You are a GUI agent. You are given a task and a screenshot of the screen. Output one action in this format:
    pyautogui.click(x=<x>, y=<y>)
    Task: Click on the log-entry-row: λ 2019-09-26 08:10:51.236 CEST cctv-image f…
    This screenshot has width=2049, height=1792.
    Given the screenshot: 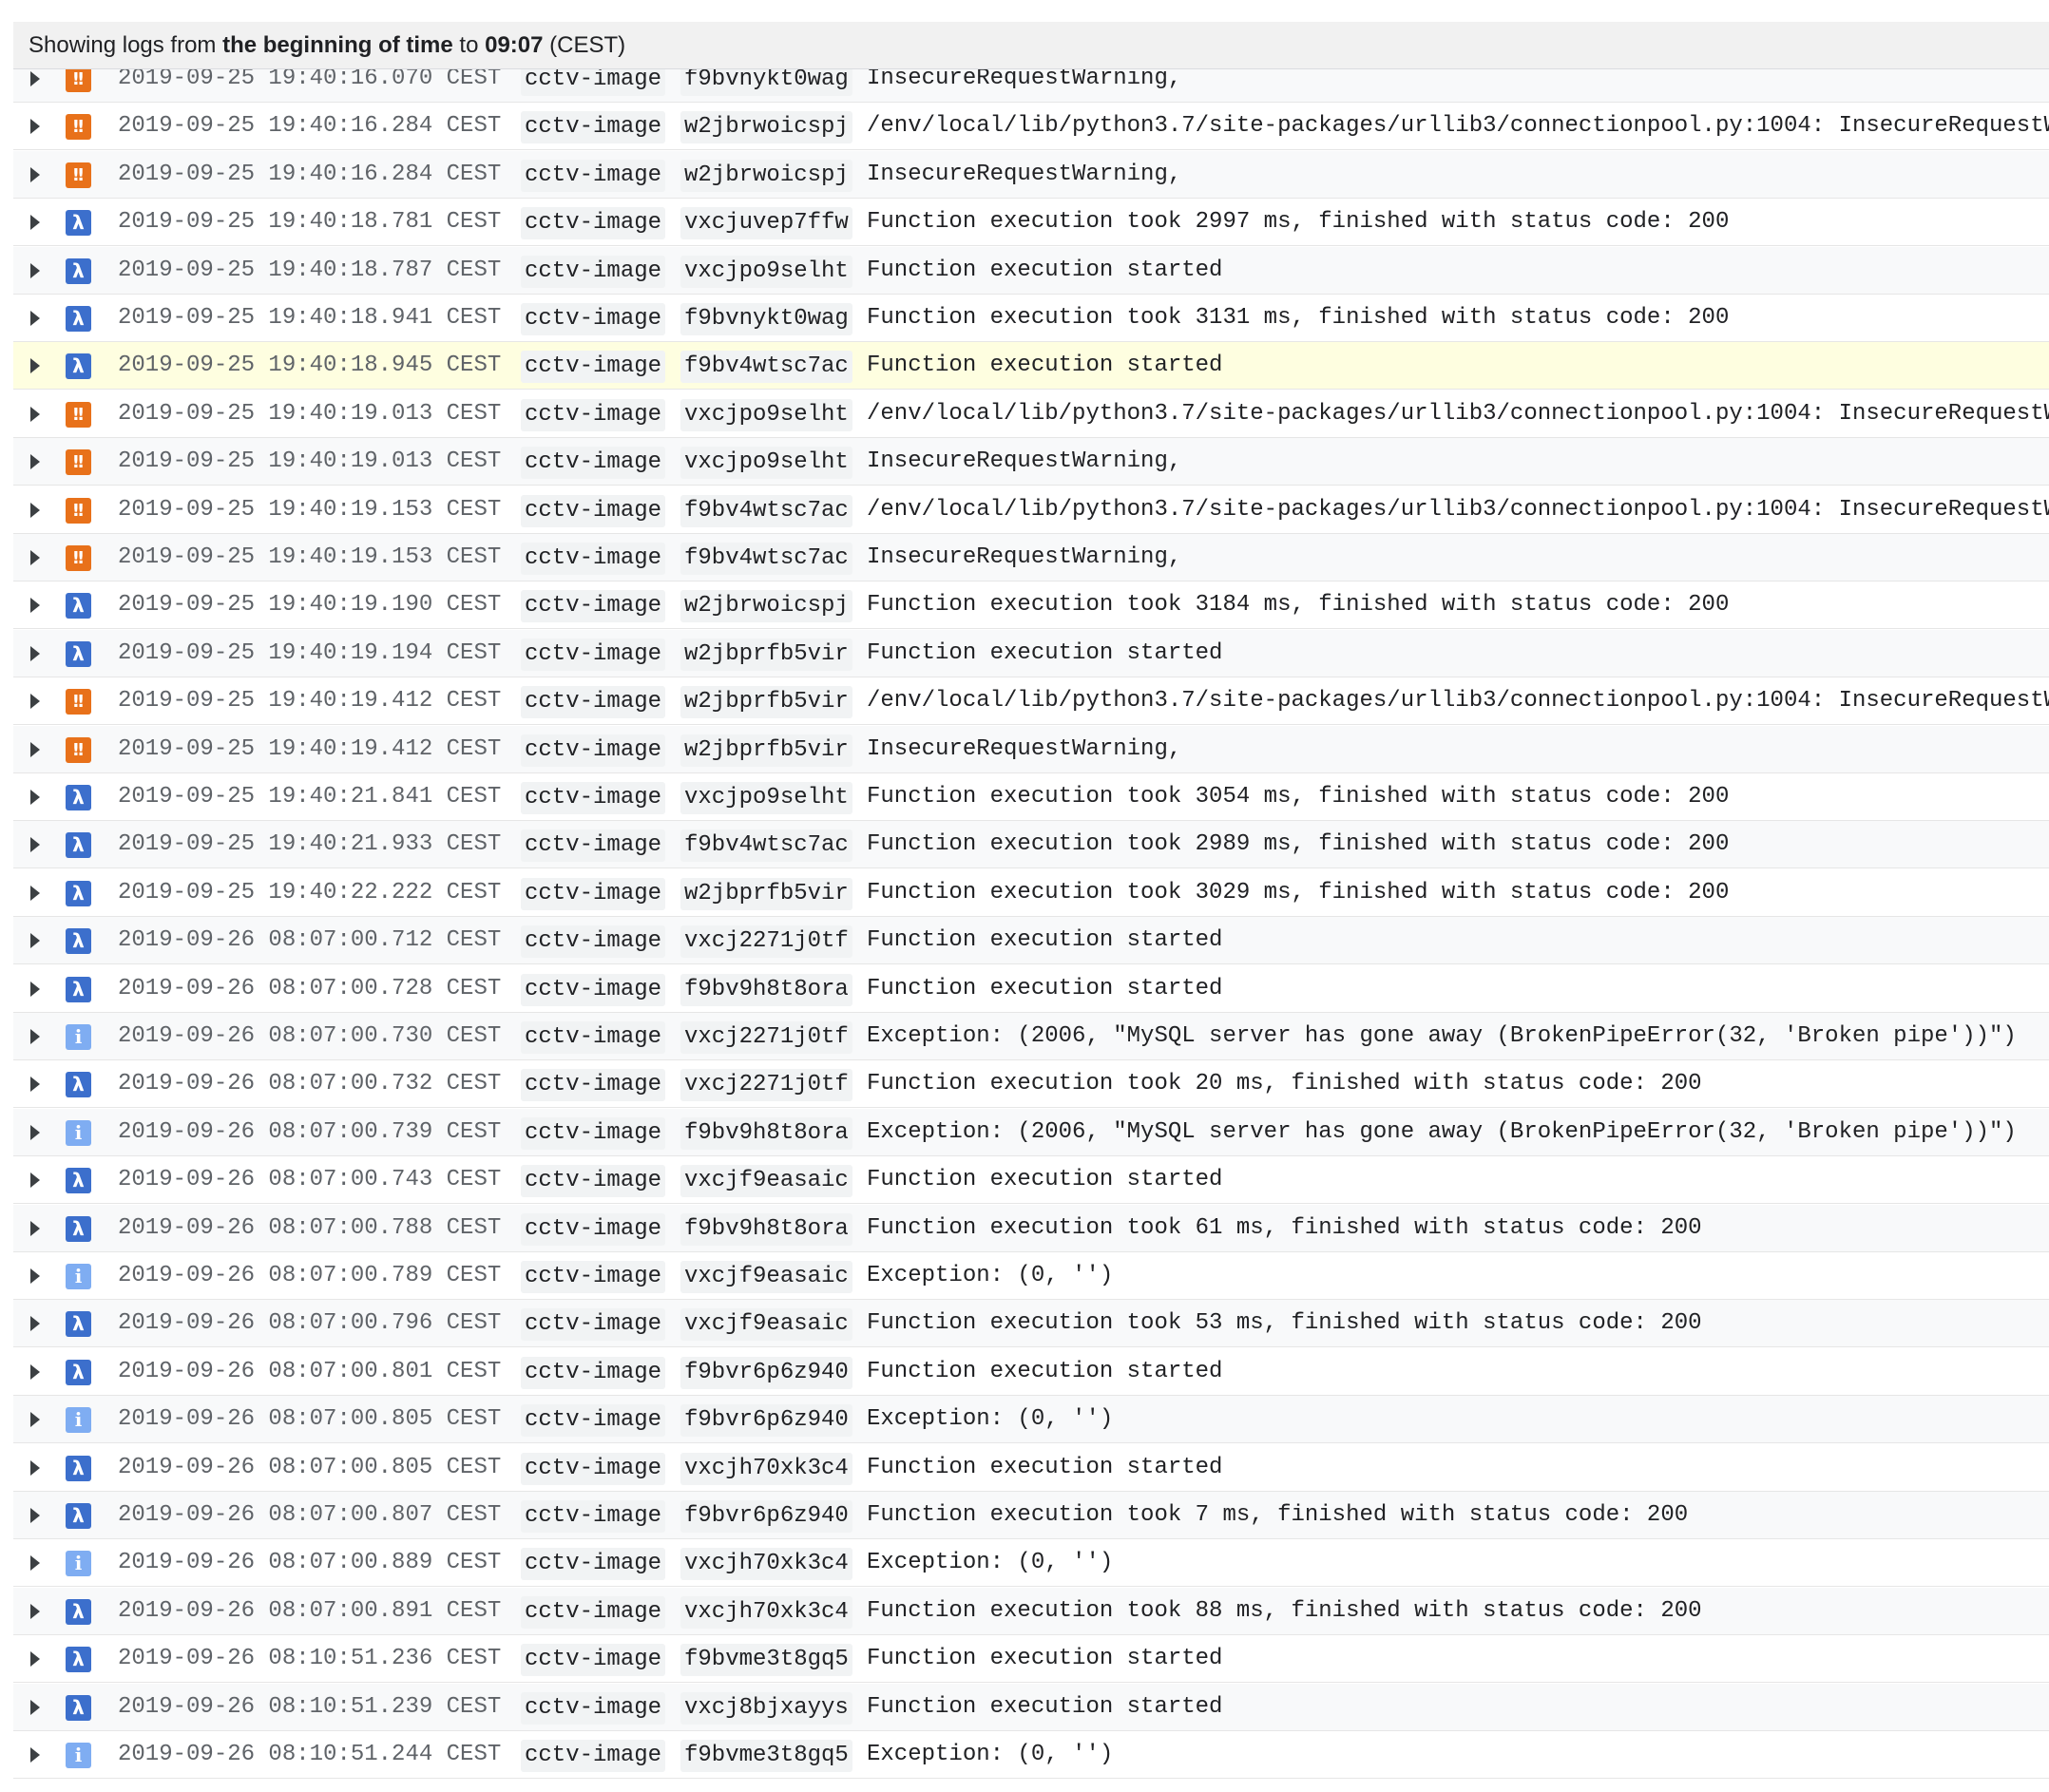 What is the action you would take?
    pyautogui.click(x=1031, y=1659)
    